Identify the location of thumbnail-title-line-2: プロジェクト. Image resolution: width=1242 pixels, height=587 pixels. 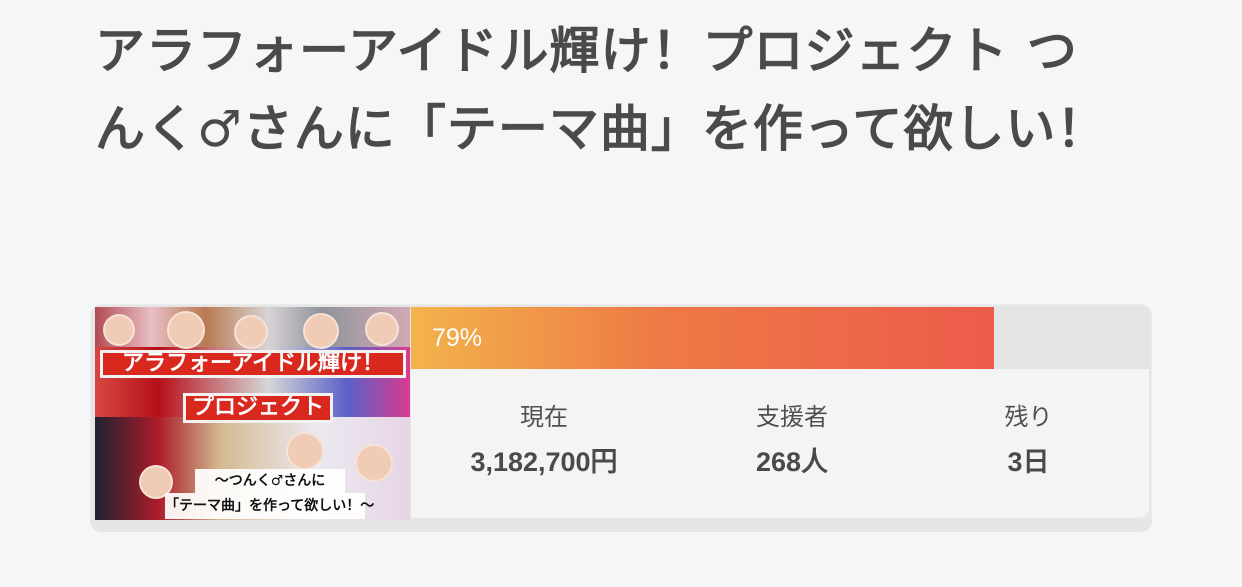
(258, 408).